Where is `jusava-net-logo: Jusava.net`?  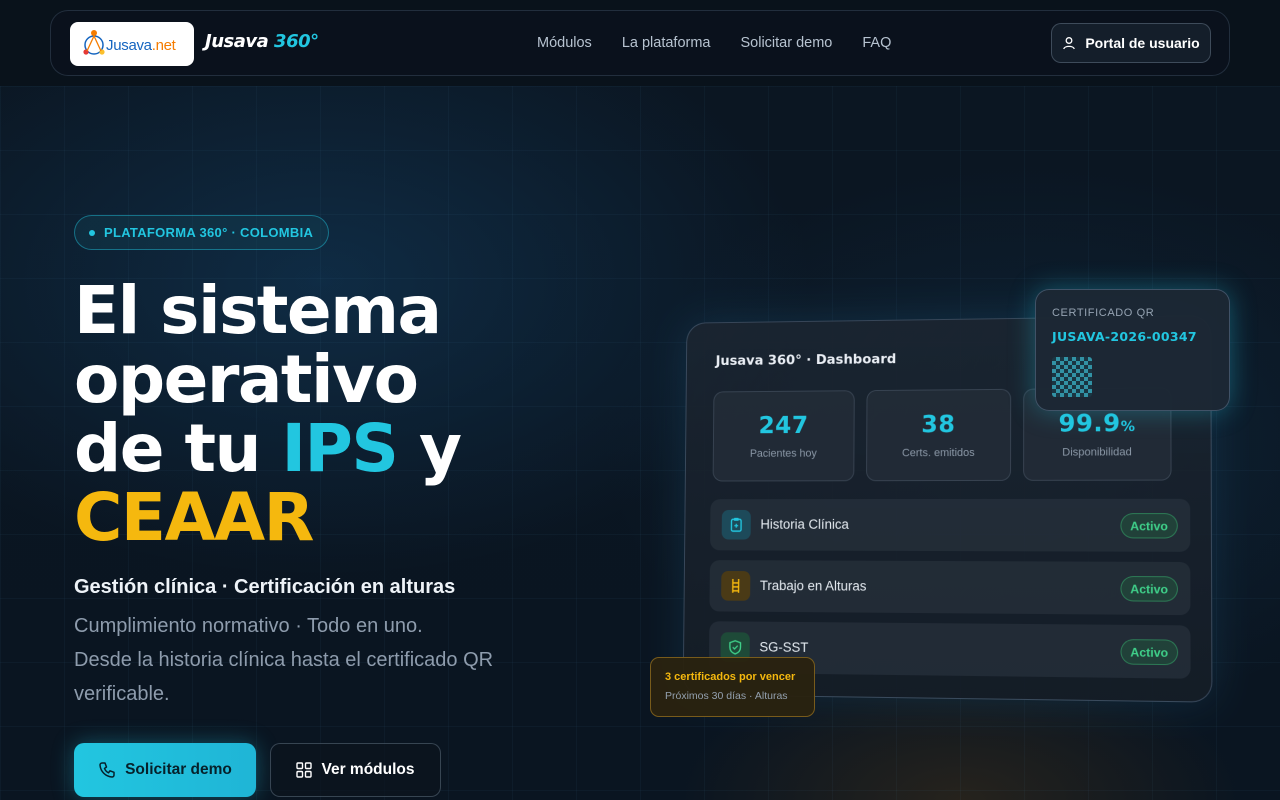
jusava-net-logo: Jusava.net is located at coordinates (132, 44).